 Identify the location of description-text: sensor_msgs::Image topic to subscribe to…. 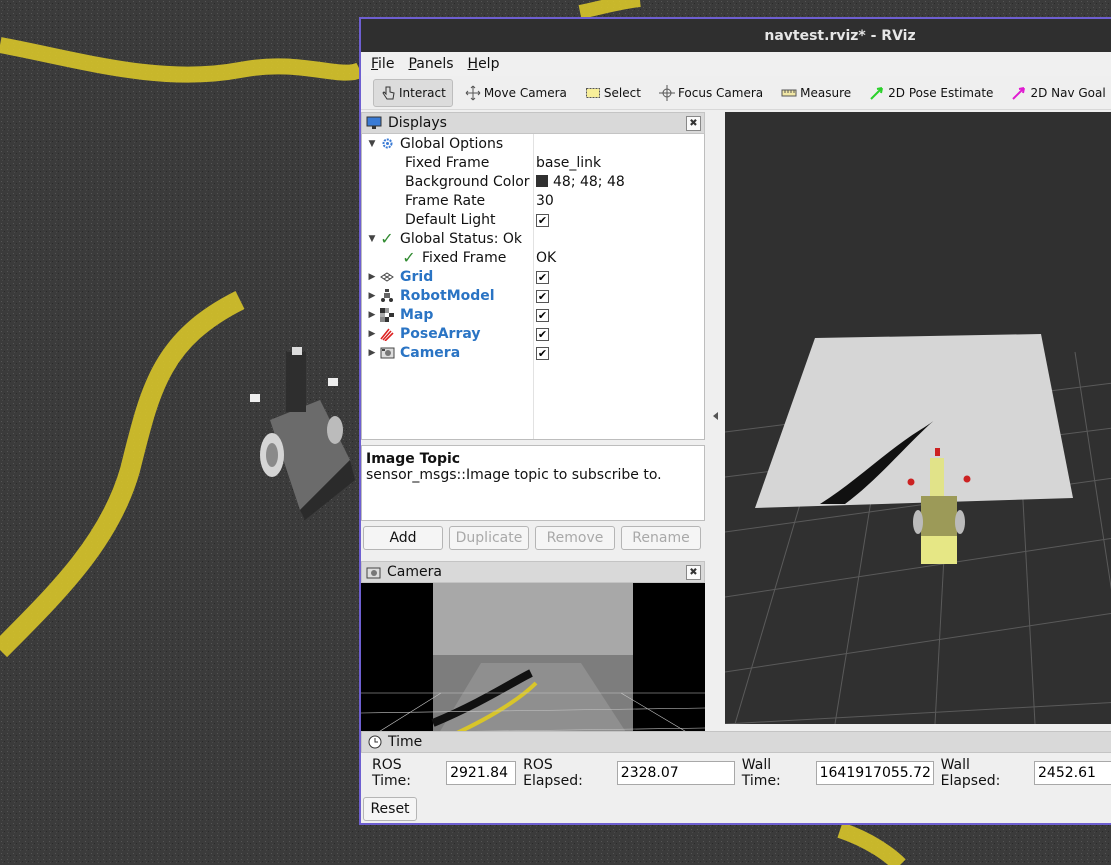
(514, 475).